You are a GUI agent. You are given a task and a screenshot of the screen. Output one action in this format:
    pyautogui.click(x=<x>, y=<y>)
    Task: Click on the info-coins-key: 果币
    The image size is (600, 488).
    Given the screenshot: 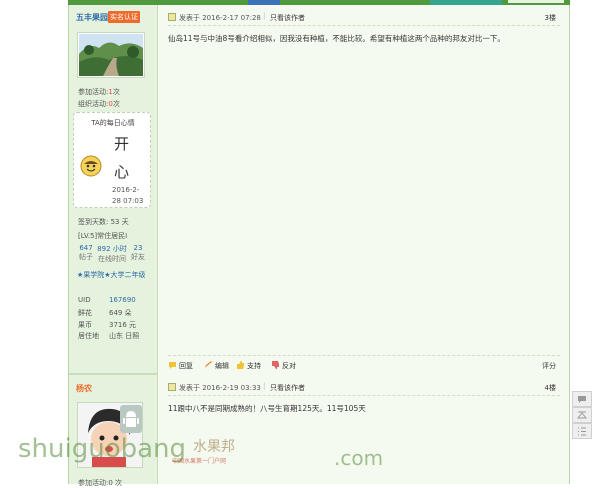 What is the action you would take?
    pyautogui.click(x=85, y=325)
    